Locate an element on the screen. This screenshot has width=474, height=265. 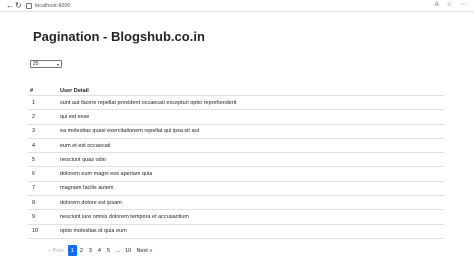
prev-page-button: « Prev is located at coordinates (56, 250).